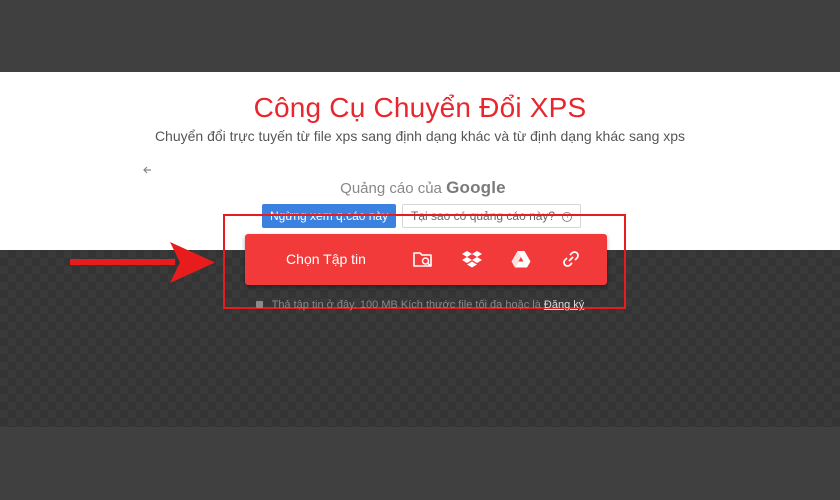 This screenshot has width=840, height=500. What do you see at coordinates (564, 305) in the screenshot?
I see `register-link: Đăng ký` at bounding box center [564, 305].